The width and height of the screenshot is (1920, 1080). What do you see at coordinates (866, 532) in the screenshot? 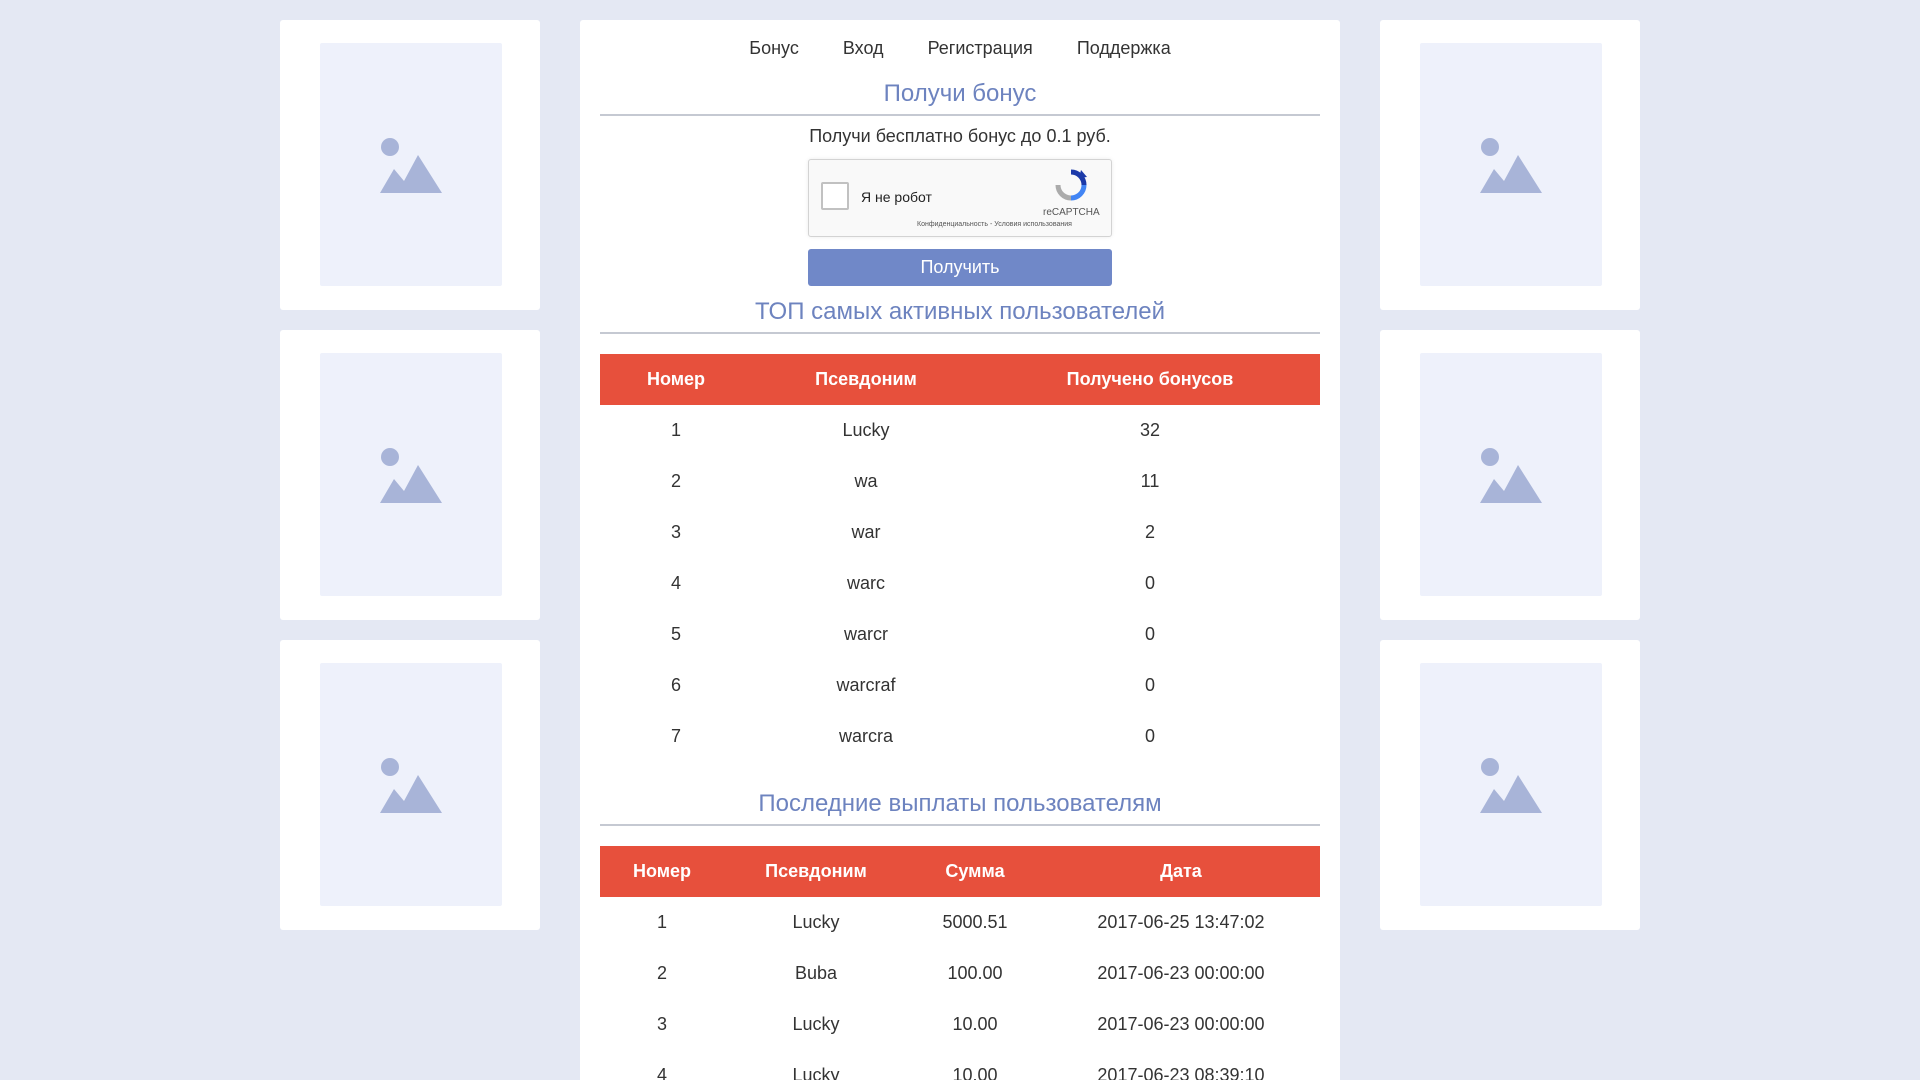
I see `table-cell: war` at bounding box center [866, 532].